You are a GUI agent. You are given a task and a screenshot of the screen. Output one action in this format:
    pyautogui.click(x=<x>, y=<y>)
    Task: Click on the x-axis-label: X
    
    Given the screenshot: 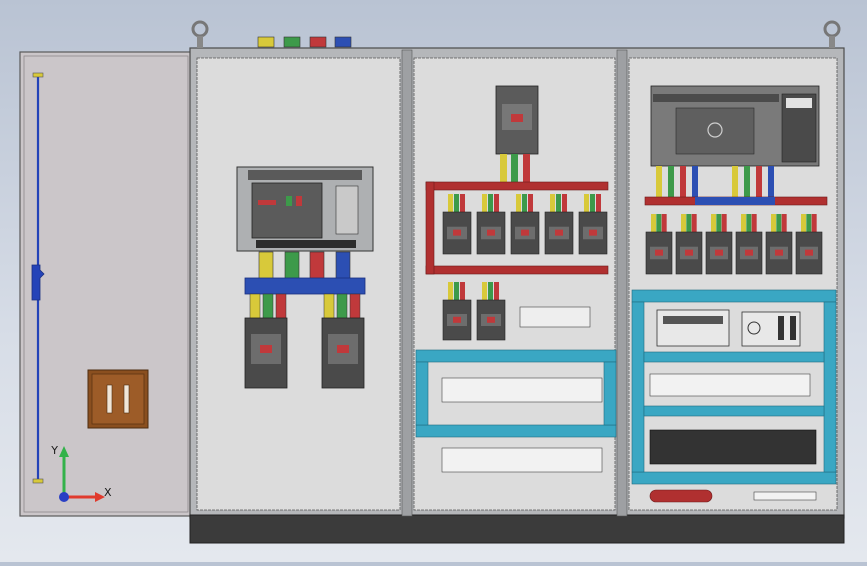 What is the action you would take?
    pyautogui.click(x=108, y=492)
    